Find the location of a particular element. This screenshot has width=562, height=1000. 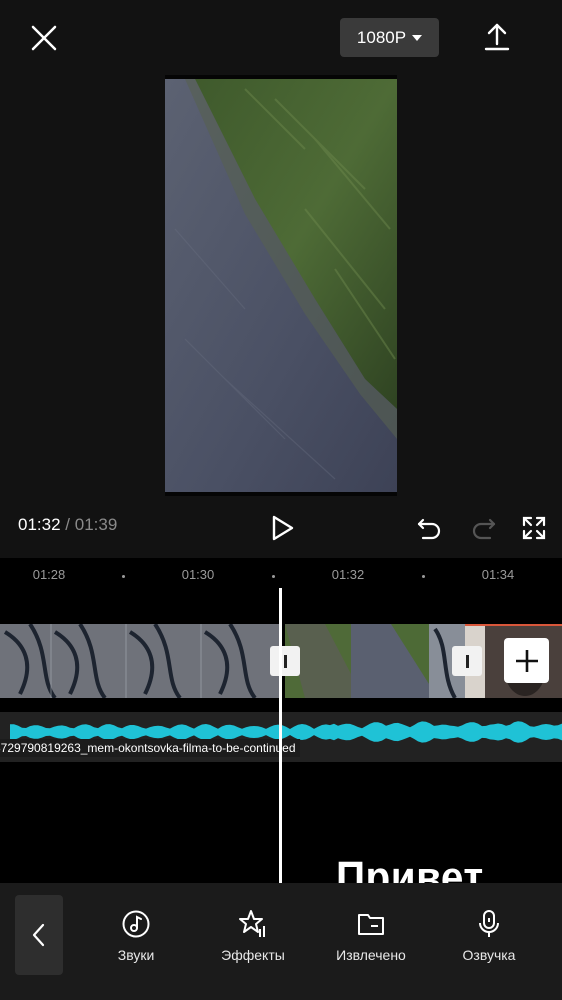

resolution-dropdown: 1080P is located at coordinates (389, 37).